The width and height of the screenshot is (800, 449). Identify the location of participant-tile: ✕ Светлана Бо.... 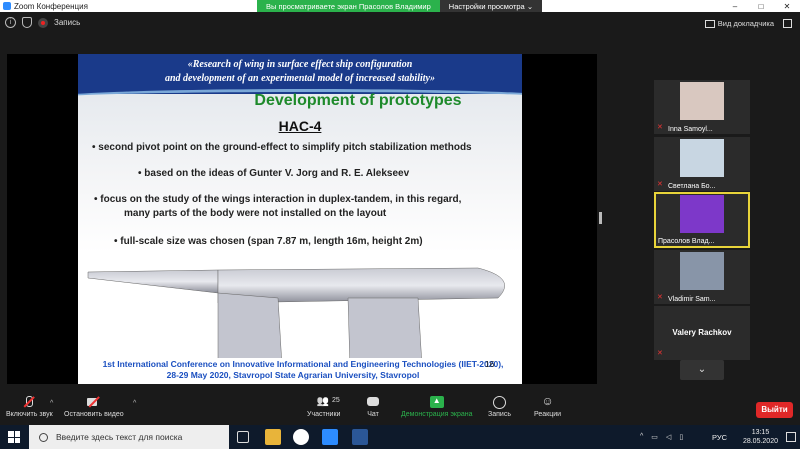
(702, 164).